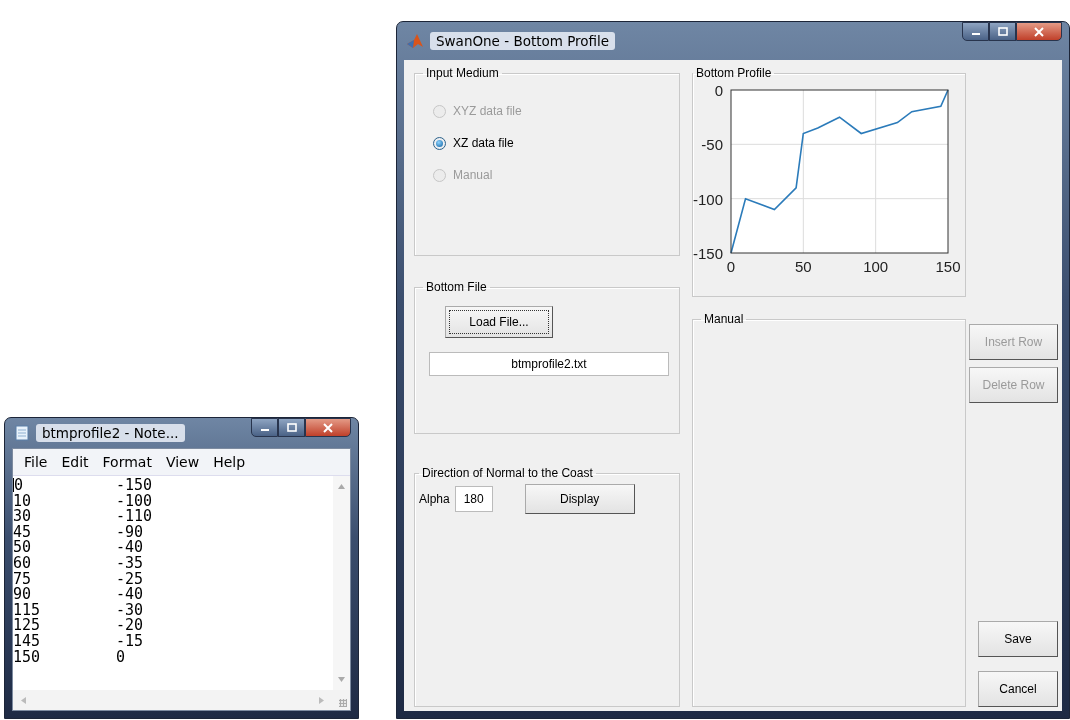  What do you see at coordinates (456, 287) in the screenshot?
I see `panel-title: Bottom File` at bounding box center [456, 287].